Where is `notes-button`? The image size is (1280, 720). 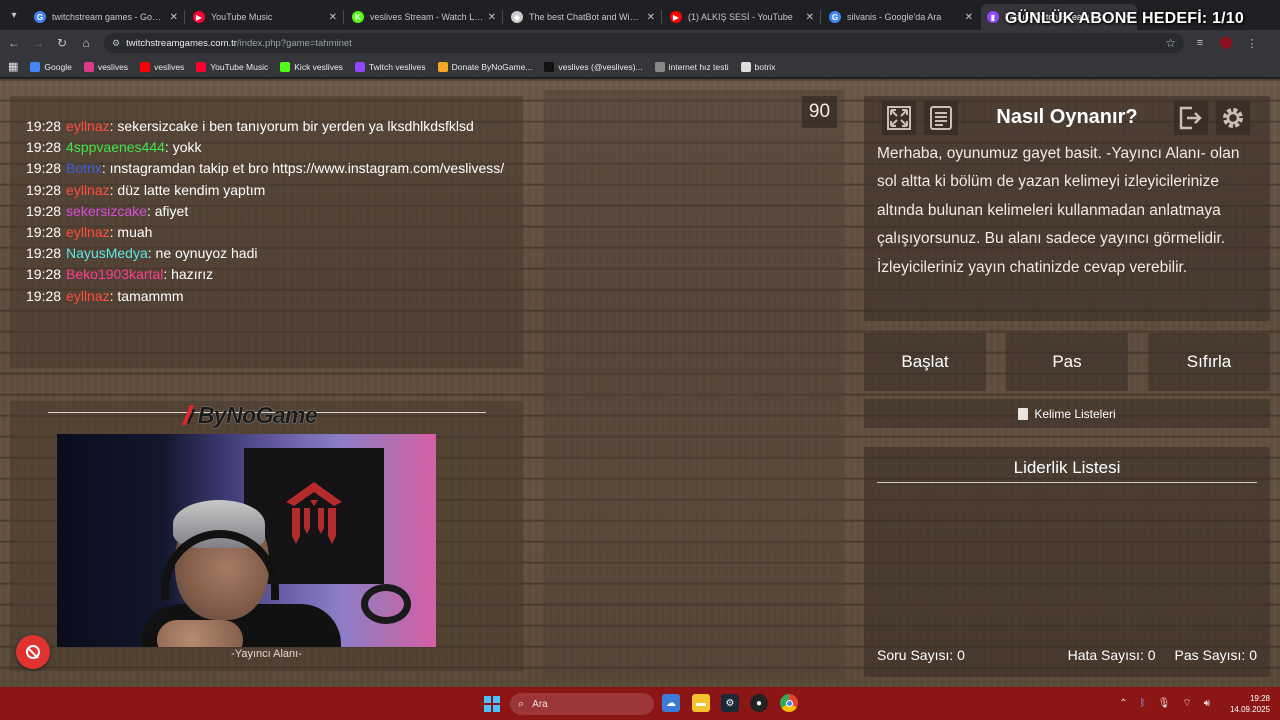
notes-button is located at coordinates (941, 118).